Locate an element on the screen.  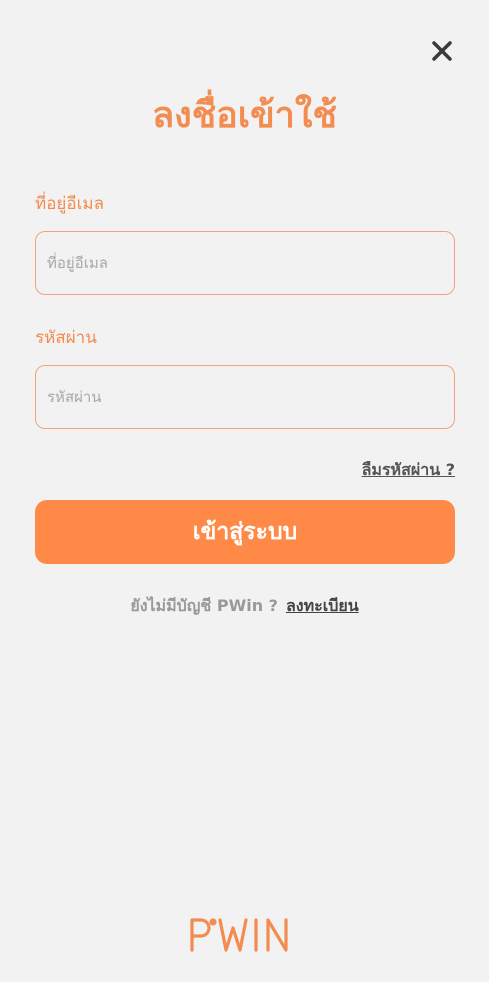
password-field-box is located at coordinates (245, 397).